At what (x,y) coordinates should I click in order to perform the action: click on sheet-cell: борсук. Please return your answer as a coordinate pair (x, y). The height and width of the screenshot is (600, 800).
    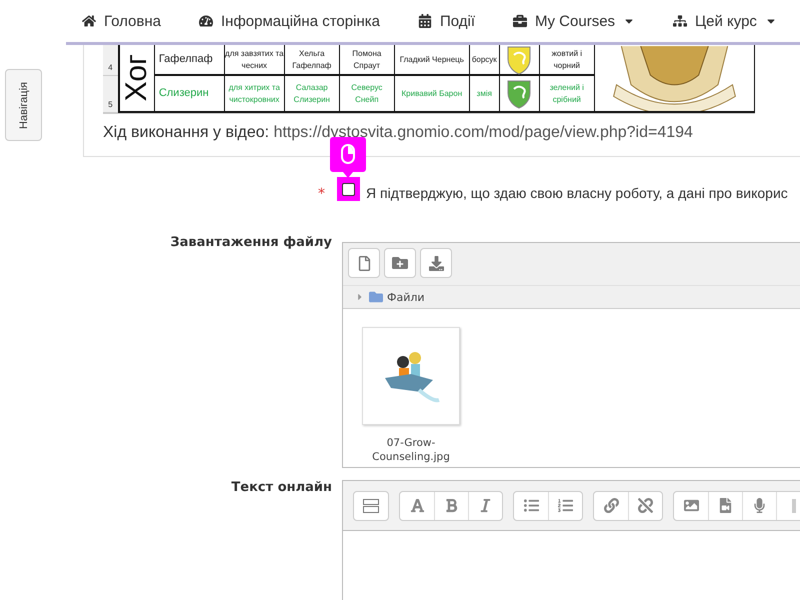
    Looking at the image, I should click on (483, 59).